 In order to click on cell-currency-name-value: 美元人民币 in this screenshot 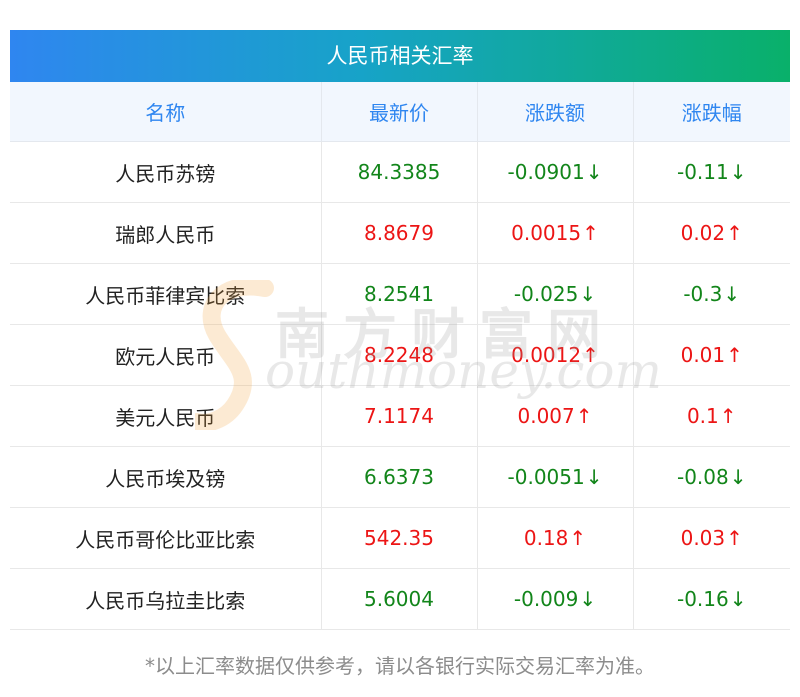, I will do `click(165, 417)`.